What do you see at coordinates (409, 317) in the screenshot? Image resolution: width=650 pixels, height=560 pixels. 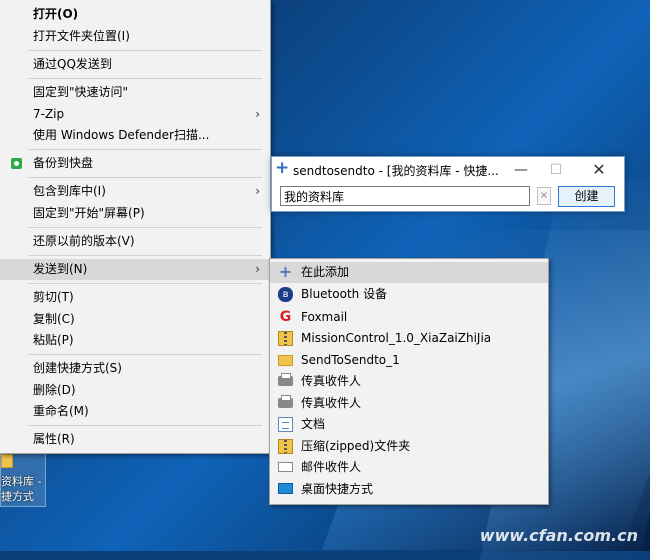 I see `send-to-foxmail: G Foxmail` at bounding box center [409, 317].